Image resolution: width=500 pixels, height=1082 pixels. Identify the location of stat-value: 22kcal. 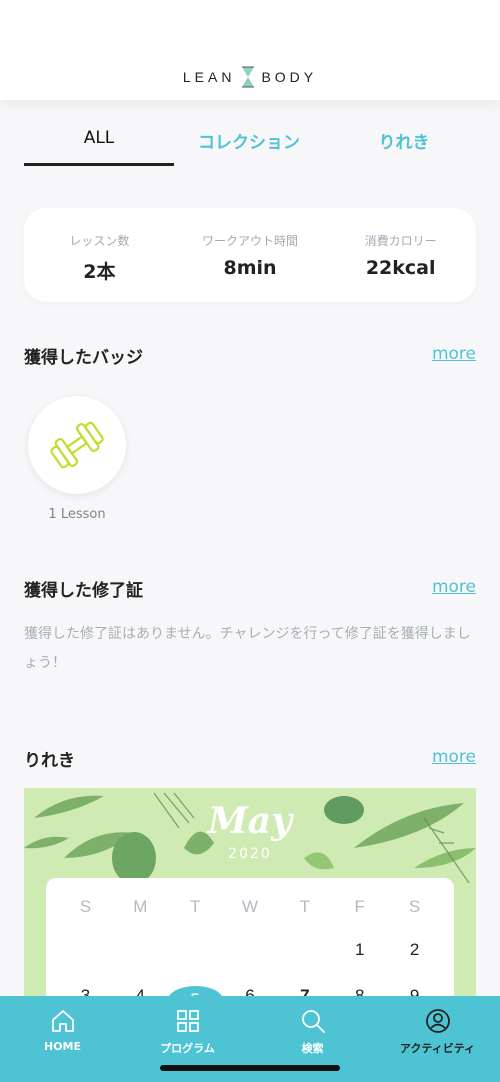
(400, 268).